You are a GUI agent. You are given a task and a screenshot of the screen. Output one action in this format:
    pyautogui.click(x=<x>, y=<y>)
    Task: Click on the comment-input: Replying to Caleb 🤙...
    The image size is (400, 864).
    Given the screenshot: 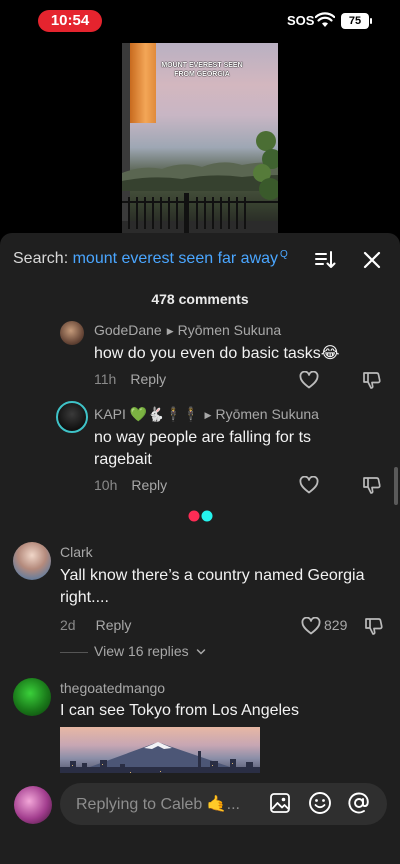 What is the action you would take?
    pyautogui.click(x=223, y=804)
    